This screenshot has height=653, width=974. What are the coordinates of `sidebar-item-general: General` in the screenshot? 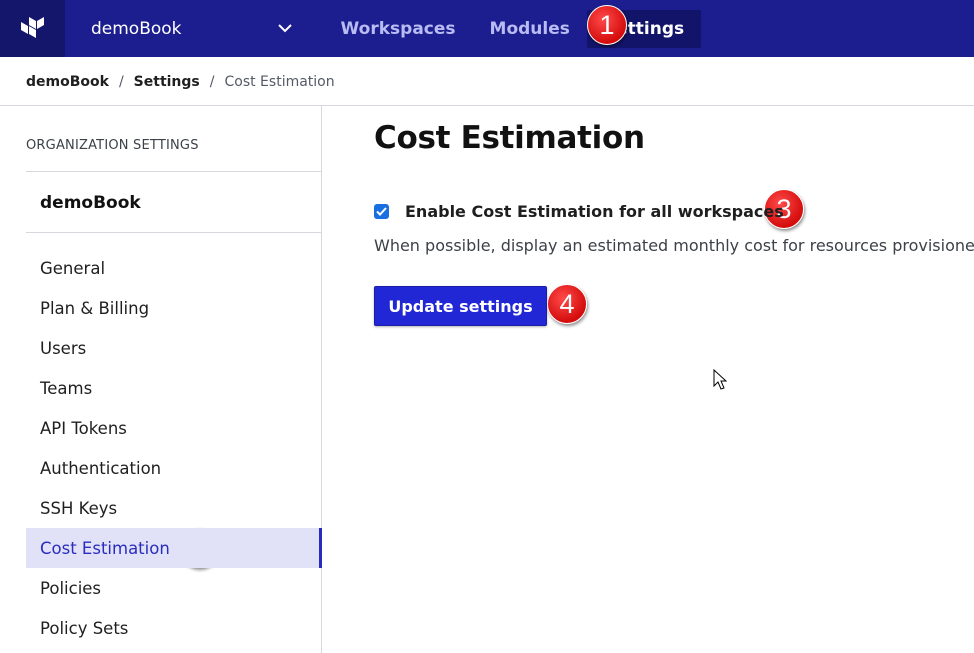 It's located at (174, 268).